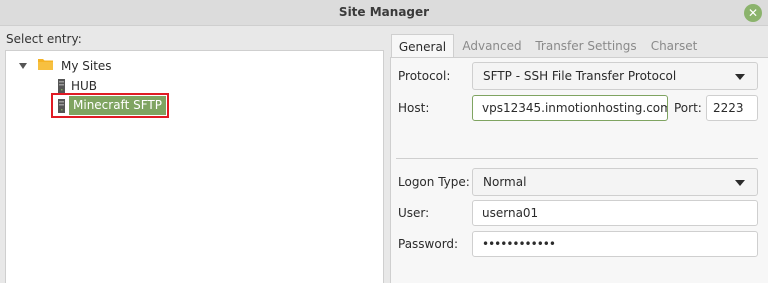 Image resolution: width=768 pixels, height=283 pixels. I want to click on tab-transfer-settings: Transfer Settings, so click(586, 46).